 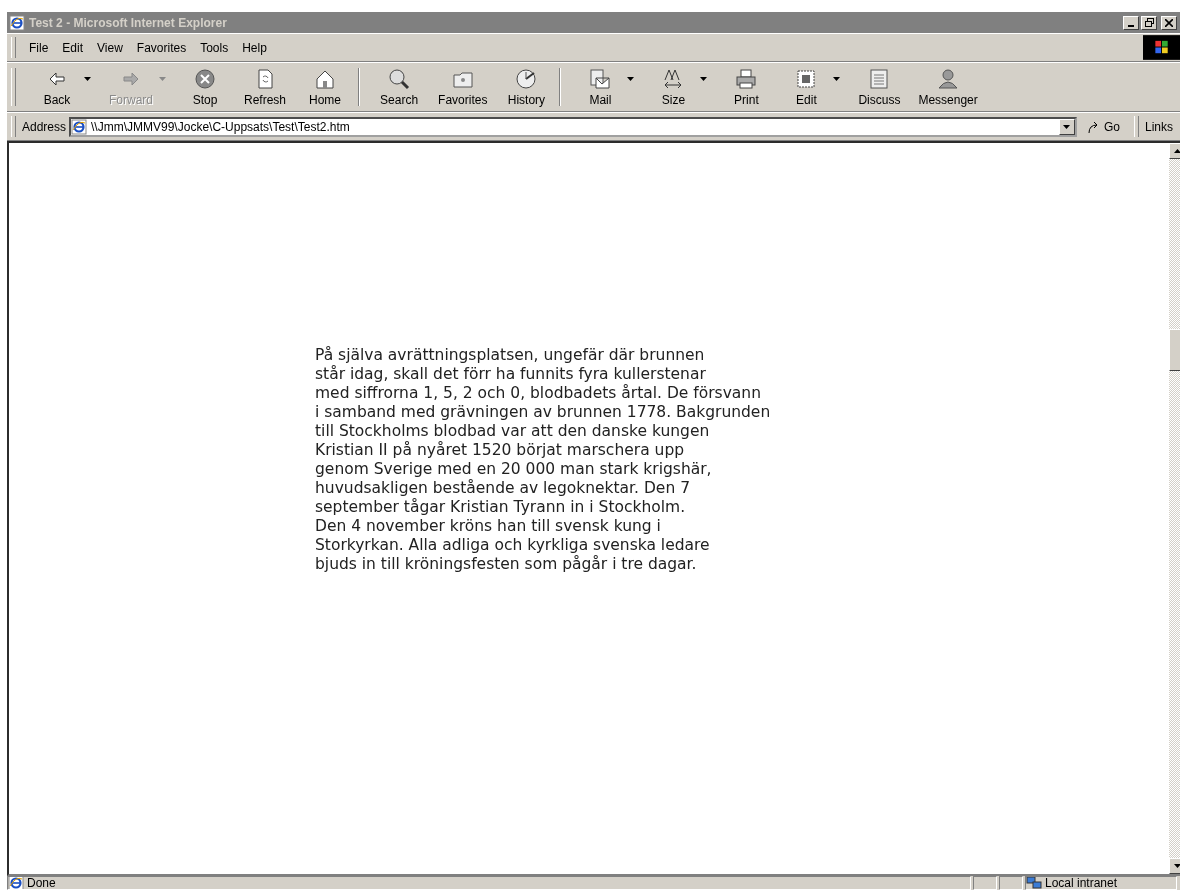 I want to click on links-button: Links, so click(x=1162, y=126).